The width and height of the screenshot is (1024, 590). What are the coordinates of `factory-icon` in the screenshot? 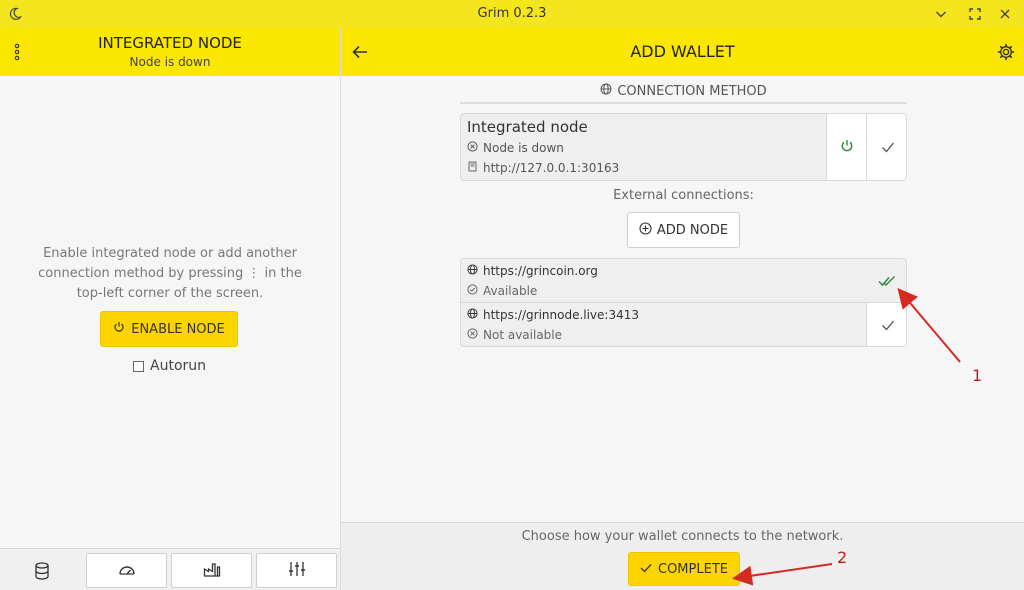 It's located at (212, 571).